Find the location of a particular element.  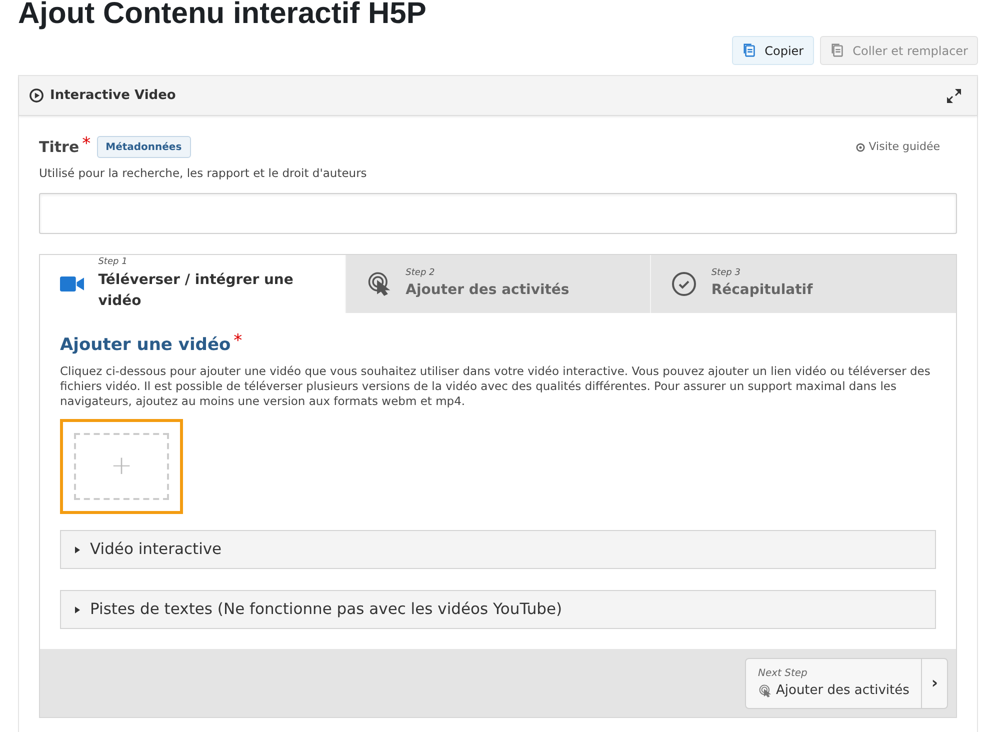

field-description: Utilisé pour la recherche, les rapport et le droit d'auteurs is located at coordinates (203, 173).